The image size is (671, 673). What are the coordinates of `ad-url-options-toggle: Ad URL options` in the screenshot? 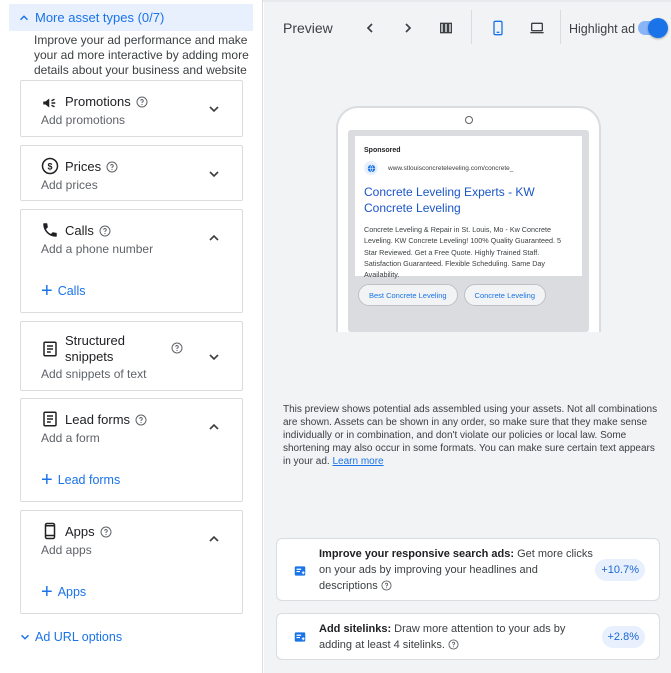 It's located at (70, 637).